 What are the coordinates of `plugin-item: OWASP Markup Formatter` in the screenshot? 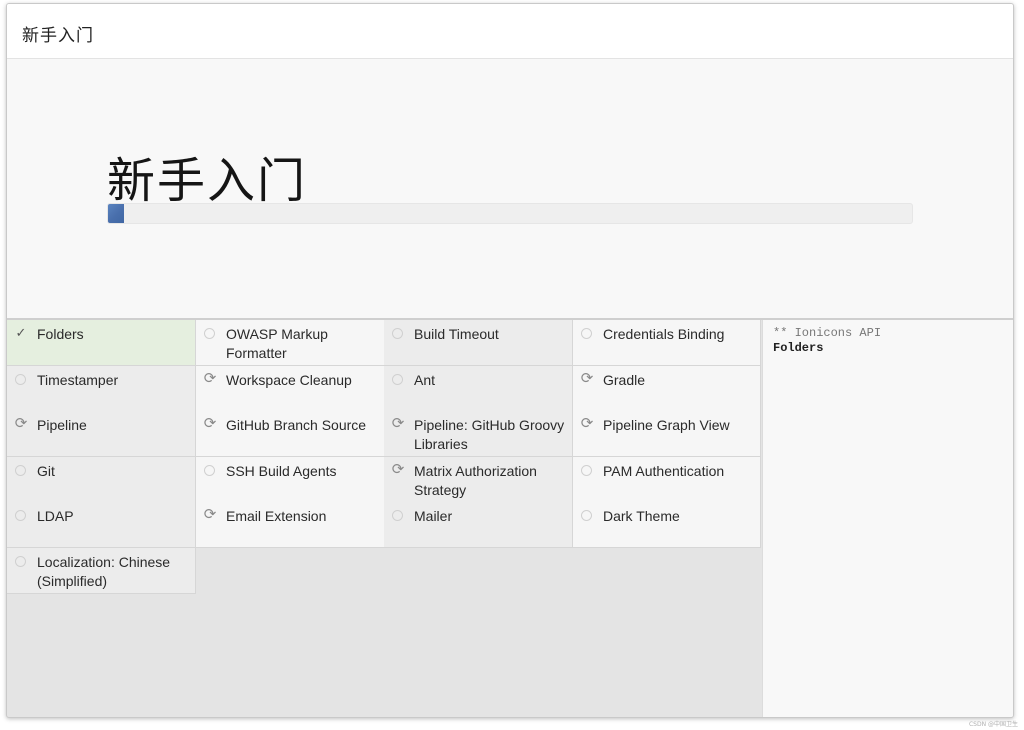 It's located at (290, 343).